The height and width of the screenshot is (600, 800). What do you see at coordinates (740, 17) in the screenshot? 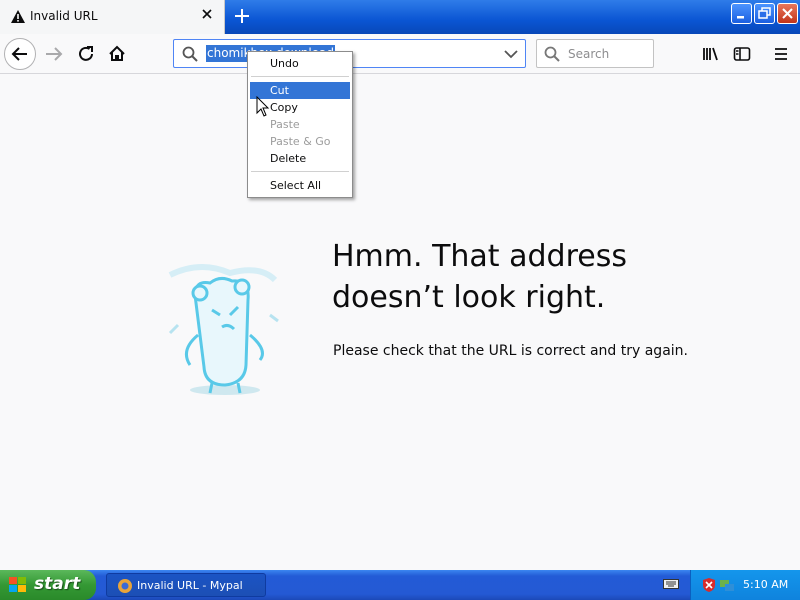
I see `minimize-icon` at bounding box center [740, 17].